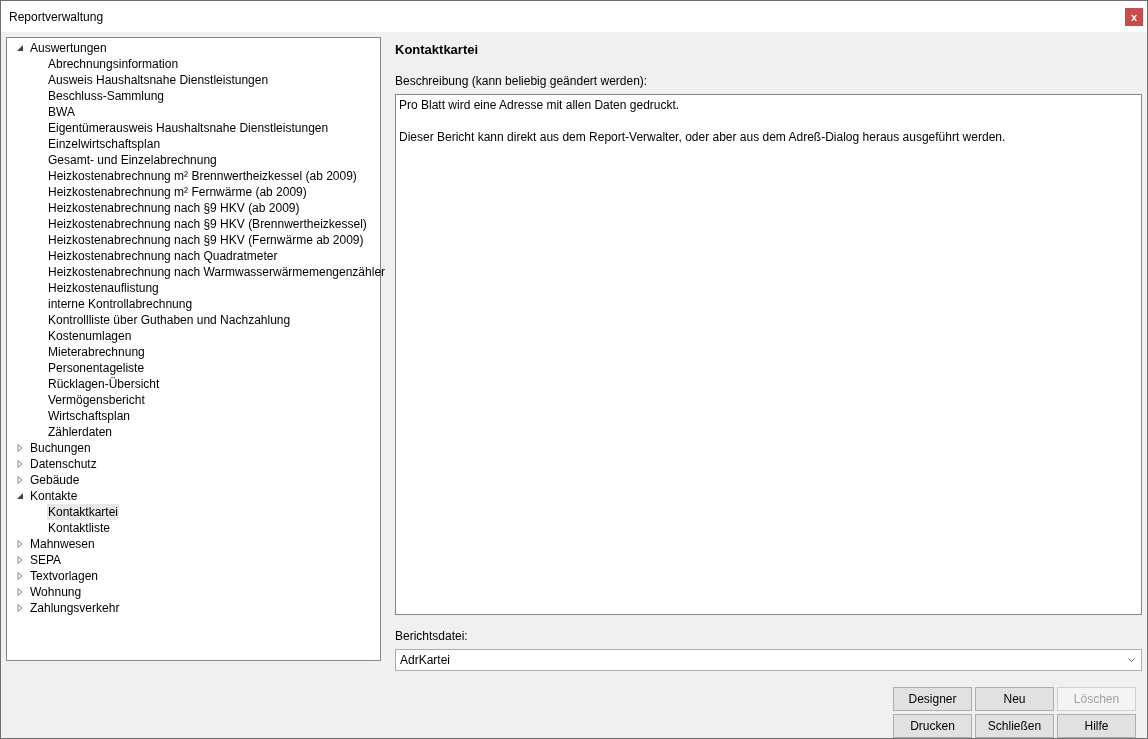  I want to click on tree-item: BWA, so click(61, 112).